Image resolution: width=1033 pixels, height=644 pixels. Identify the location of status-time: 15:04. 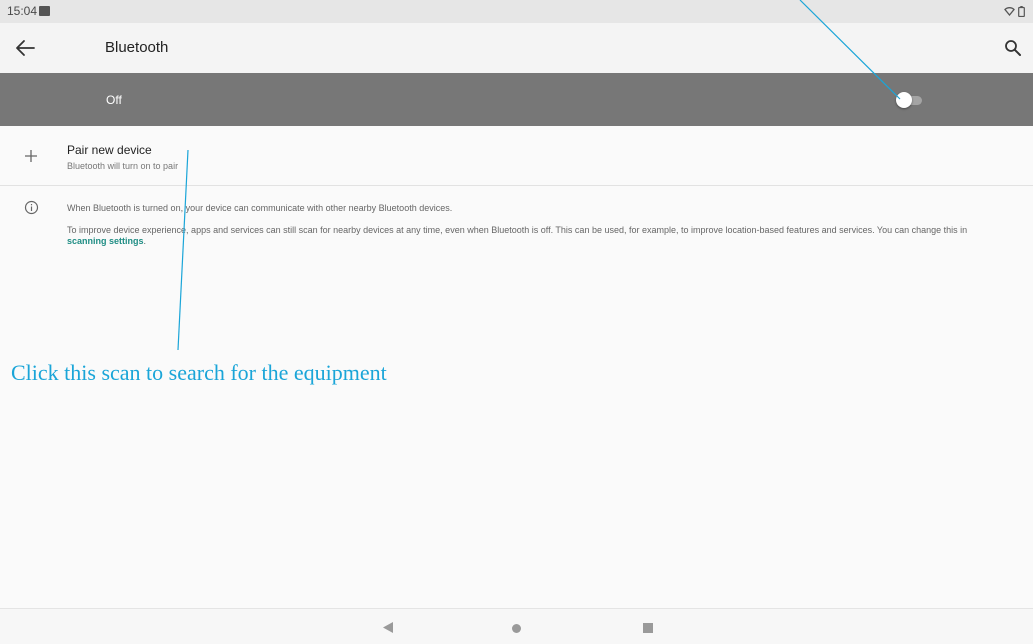
(22, 11).